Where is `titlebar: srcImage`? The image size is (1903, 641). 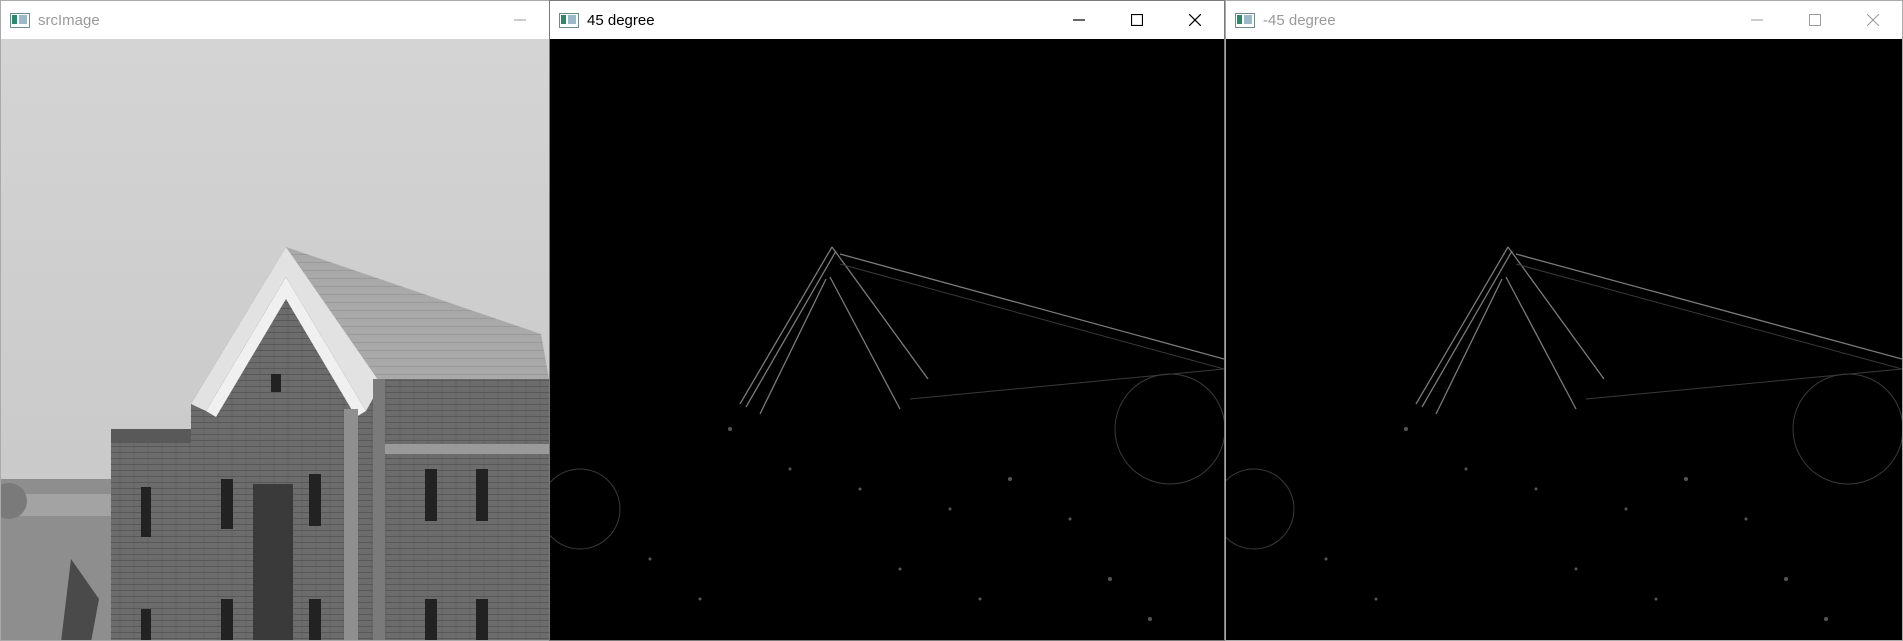
titlebar: srcImage is located at coordinates (275, 20).